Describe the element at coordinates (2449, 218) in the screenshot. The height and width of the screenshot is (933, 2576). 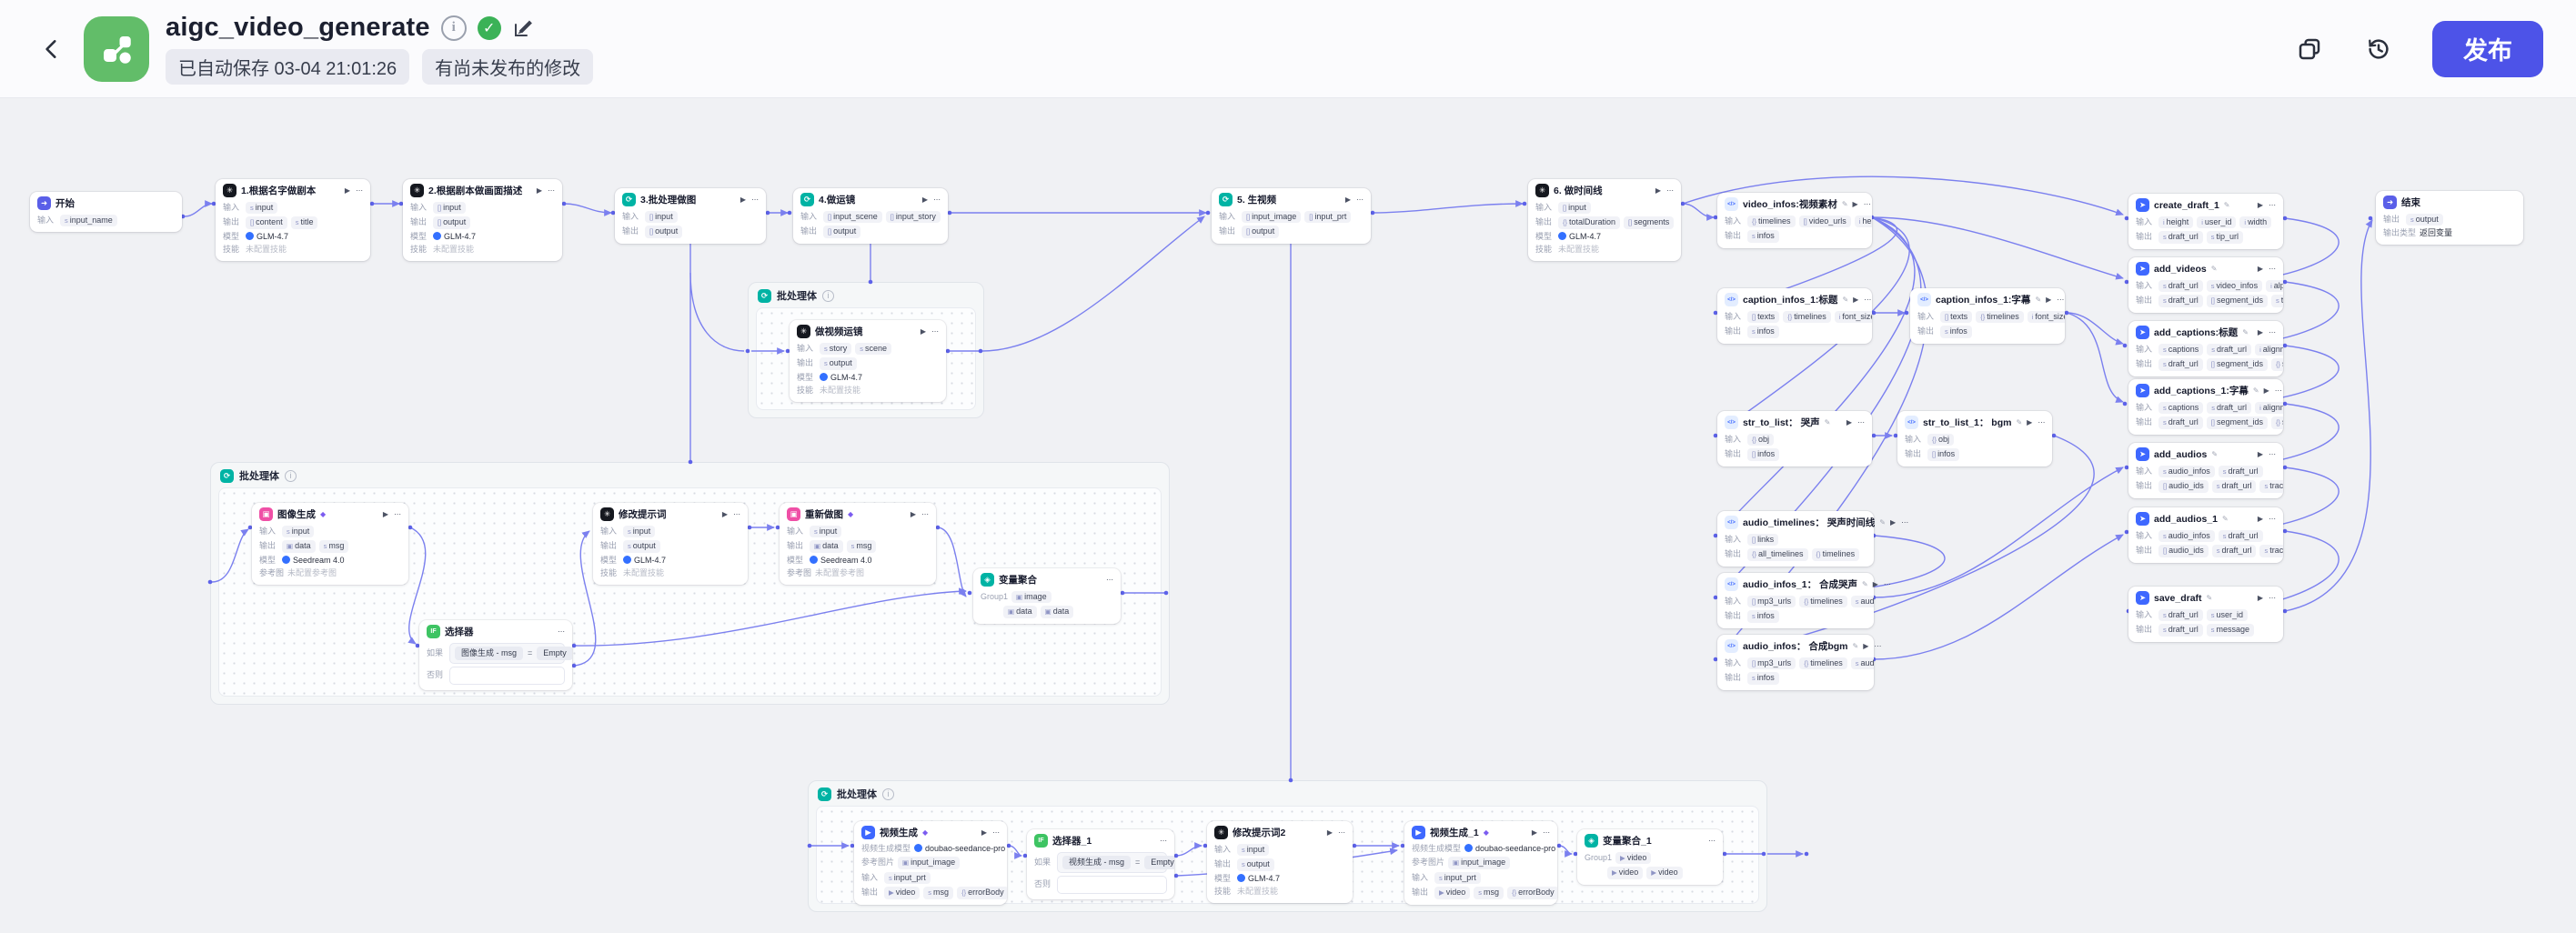
I see `node-end: ➜ 结束 输出 s output 输出类型 返回变量` at that location.